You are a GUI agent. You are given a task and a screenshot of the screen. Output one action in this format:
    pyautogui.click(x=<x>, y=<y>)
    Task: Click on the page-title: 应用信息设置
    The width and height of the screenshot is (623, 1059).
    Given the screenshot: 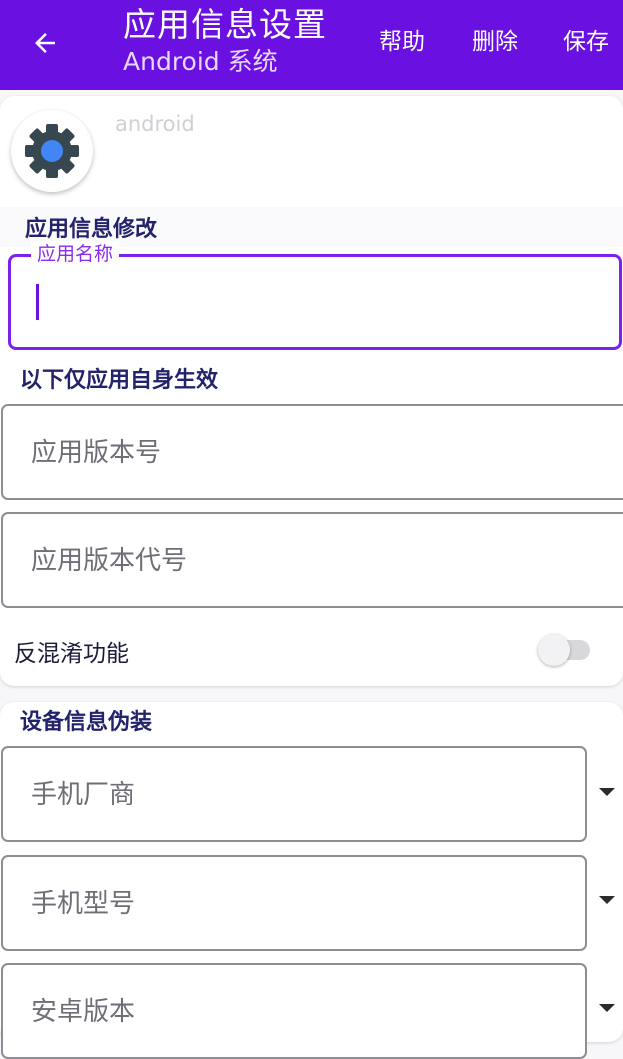 What is the action you would take?
    pyautogui.click(x=225, y=24)
    